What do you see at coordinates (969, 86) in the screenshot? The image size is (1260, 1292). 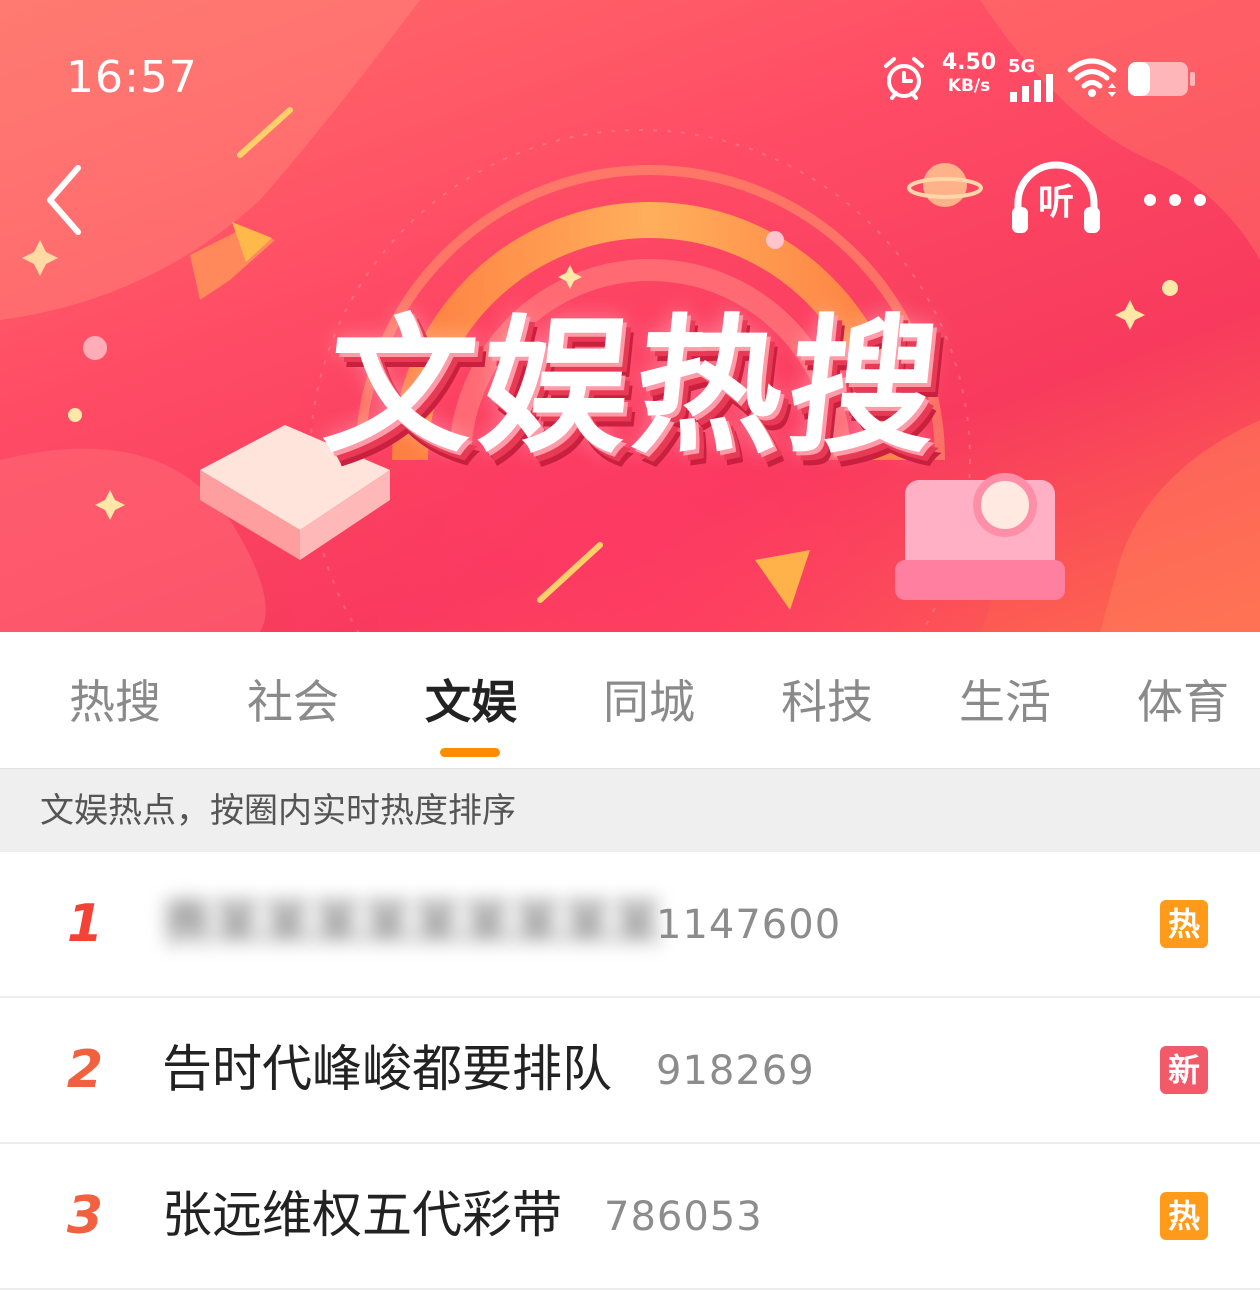 I see `net-speed-unit: KB/s` at bounding box center [969, 86].